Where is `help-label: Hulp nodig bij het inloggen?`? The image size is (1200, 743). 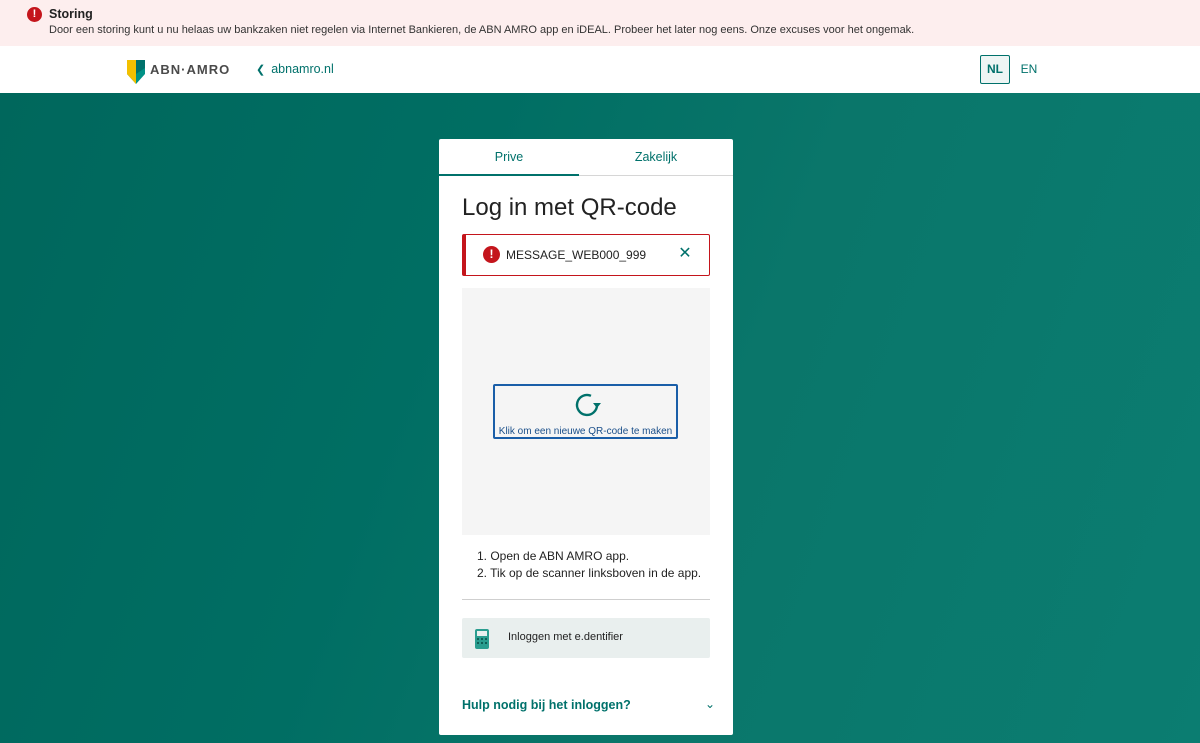 help-label: Hulp nodig bij het inloggen? is located at coordinates (546, 705).